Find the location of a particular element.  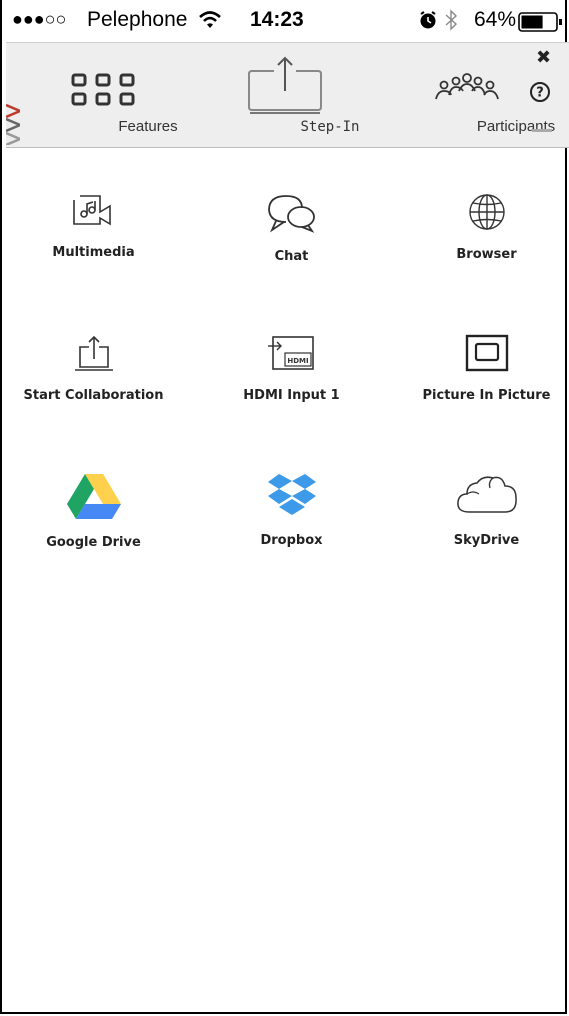

tab-features: Features is located at coordinates (118, 96).